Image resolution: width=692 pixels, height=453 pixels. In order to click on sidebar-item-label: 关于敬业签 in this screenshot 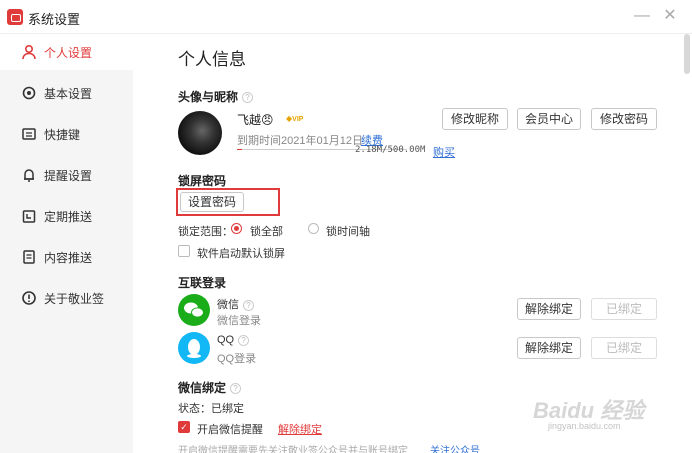, I will do `click(74, 299)`.